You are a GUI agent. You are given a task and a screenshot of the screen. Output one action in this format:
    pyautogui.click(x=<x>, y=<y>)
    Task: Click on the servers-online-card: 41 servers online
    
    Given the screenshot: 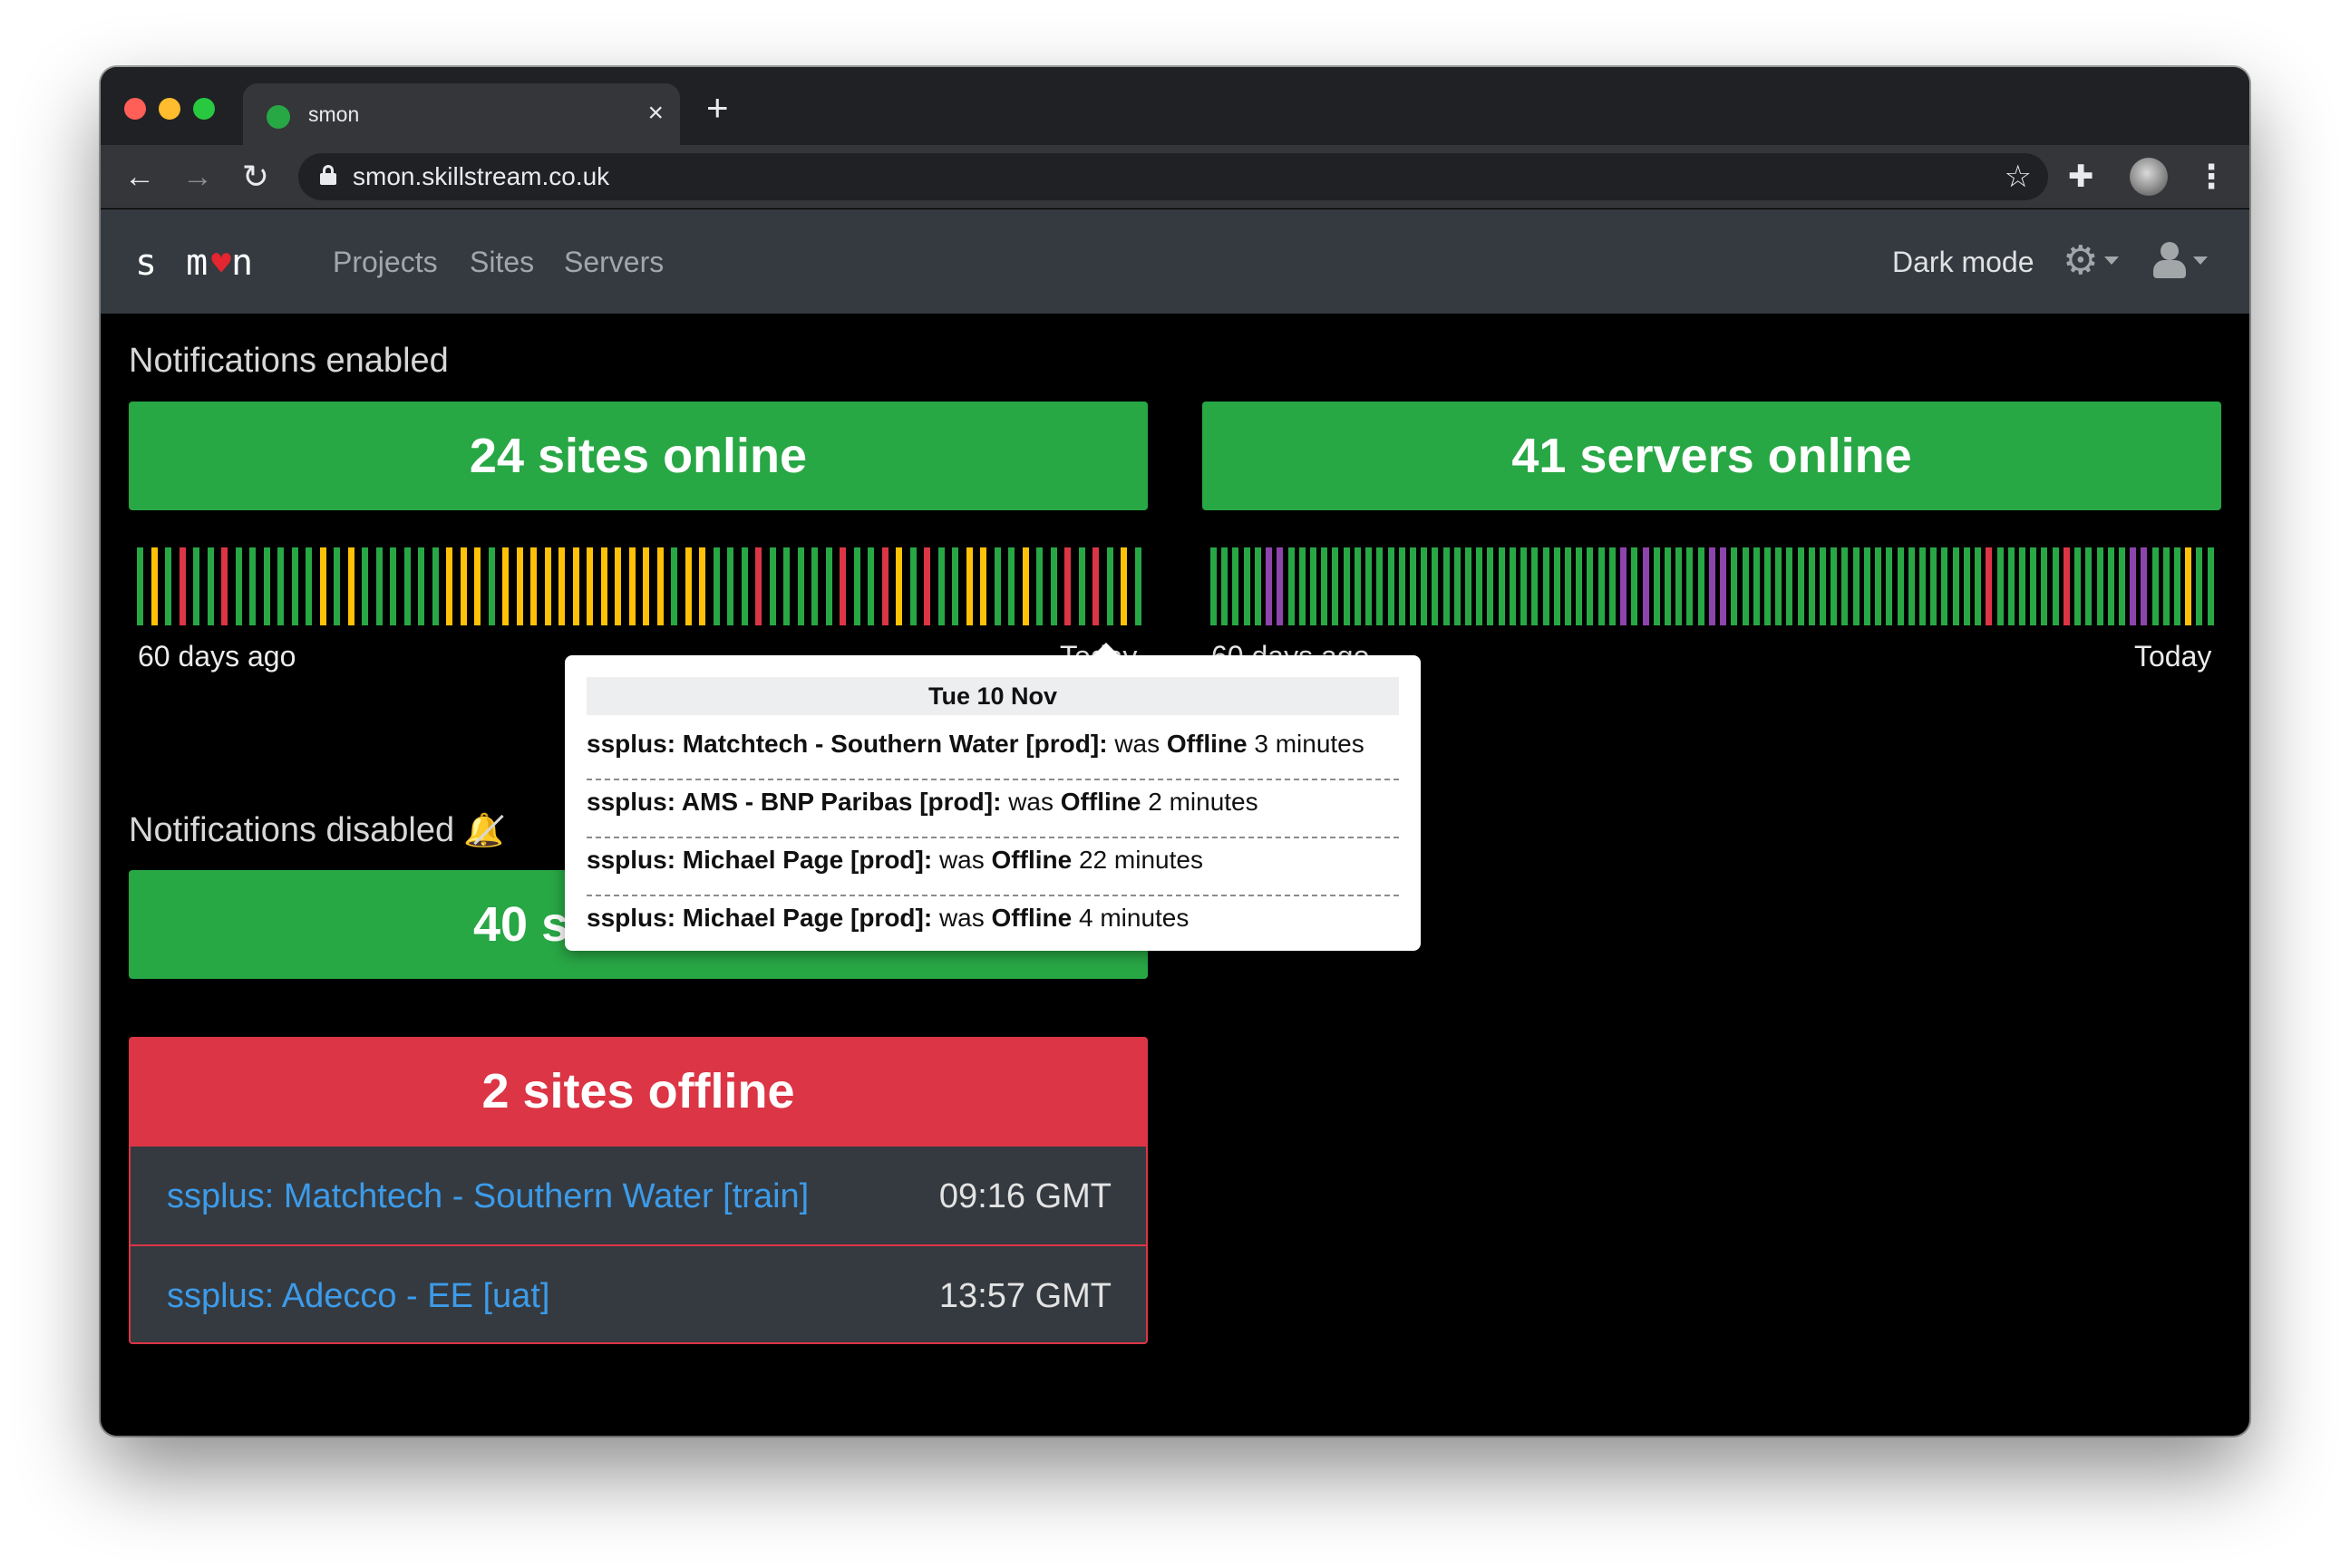 What is the action you would take?
    pyautogui.click(x=1711, y=456)
    